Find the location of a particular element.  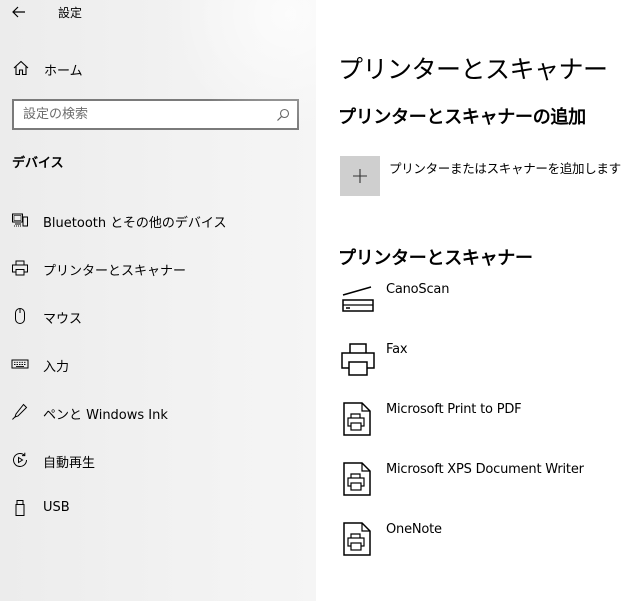

pen-icon is located at coordinates (20, 412).